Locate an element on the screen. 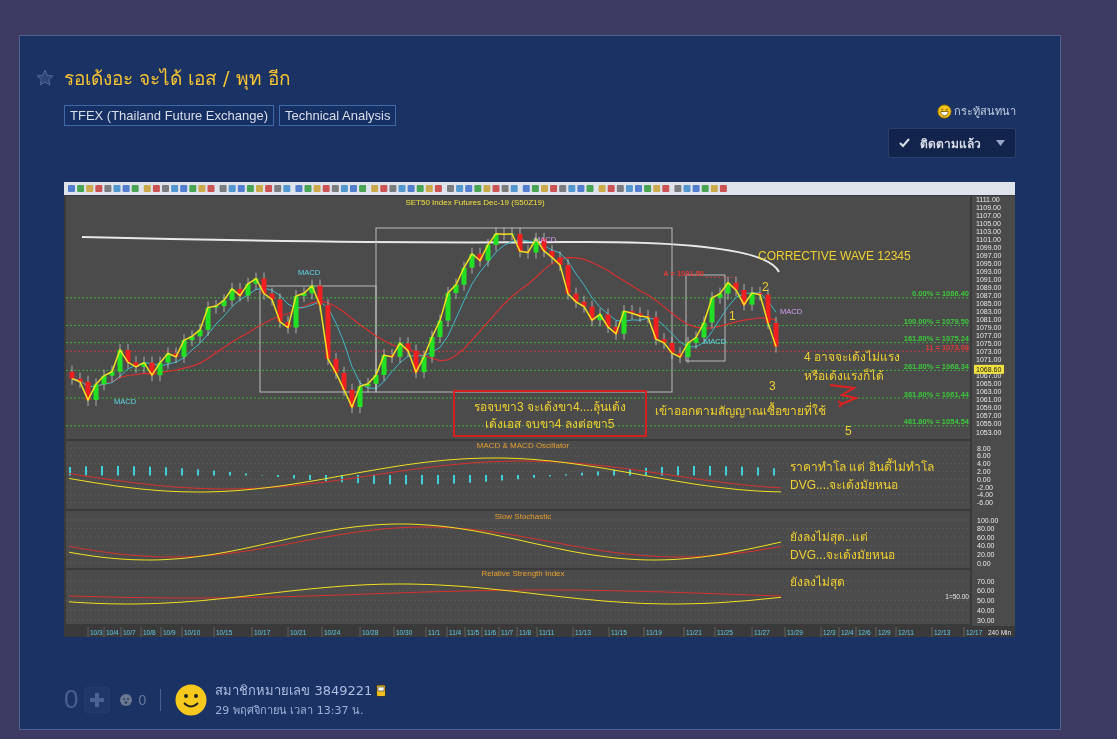  star-icon is located at coordinates (45, 78).